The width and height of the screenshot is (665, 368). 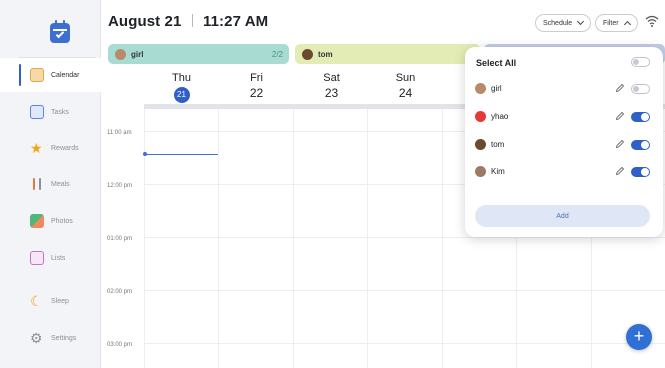 I want to click on sidebar-item-meals: Meals, so click(x=50, y=184).